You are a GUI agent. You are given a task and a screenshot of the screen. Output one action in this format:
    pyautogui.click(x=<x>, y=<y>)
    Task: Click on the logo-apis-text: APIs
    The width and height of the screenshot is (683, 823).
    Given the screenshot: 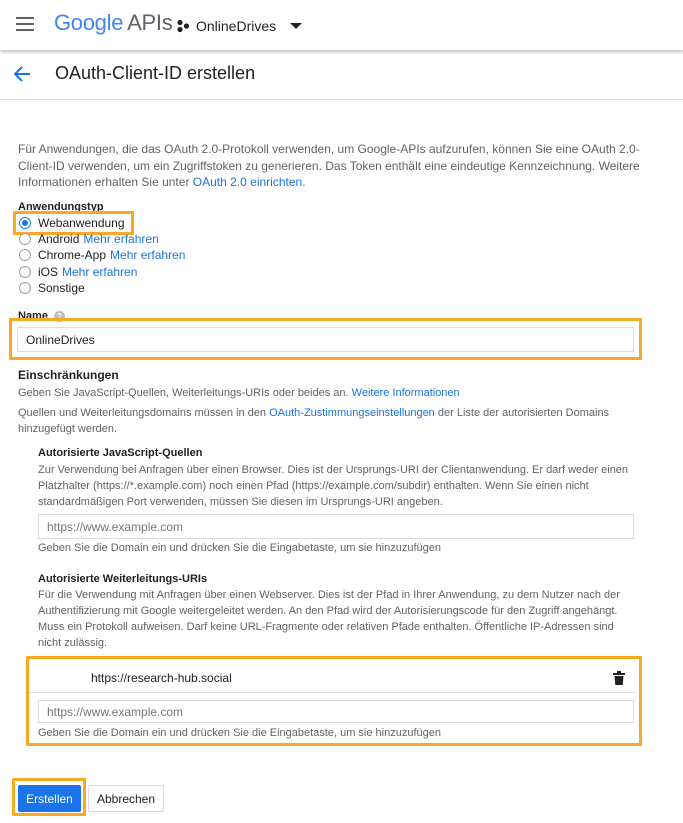 What is the action you would take?
    pyautogui.click(x=150, y=22)
    